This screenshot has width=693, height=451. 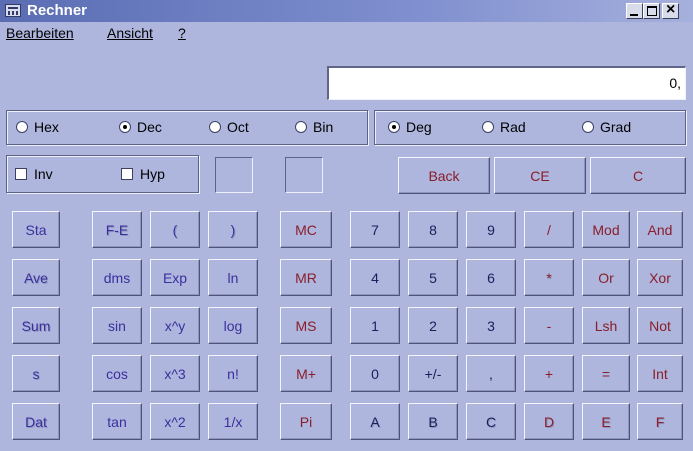 What do you see at coordinates (306, 277) in the screenshot?
I see `key-mr-button: MR` at bounding box center [306, 277].